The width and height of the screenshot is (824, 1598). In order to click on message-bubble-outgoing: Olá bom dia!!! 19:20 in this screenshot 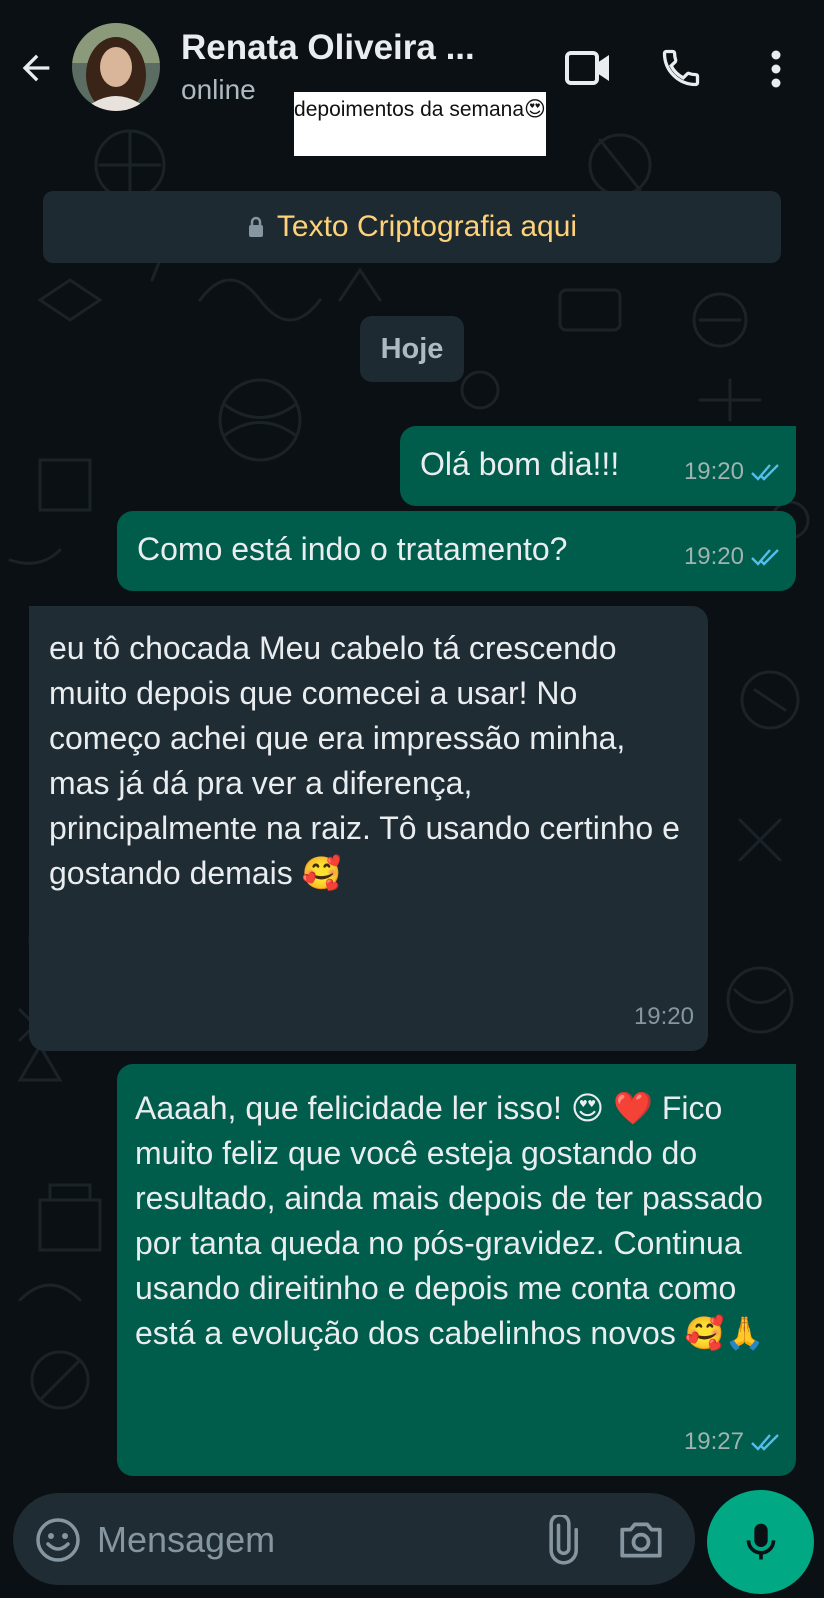, I will do `click(598, 466)`.